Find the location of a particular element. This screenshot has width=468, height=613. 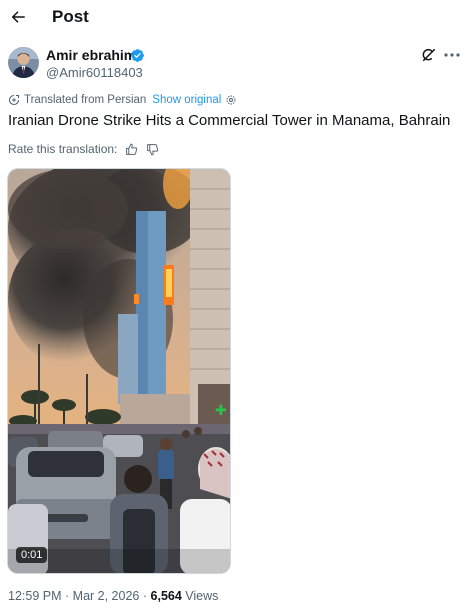

page-title: Post is located at coordinates (70, 16).